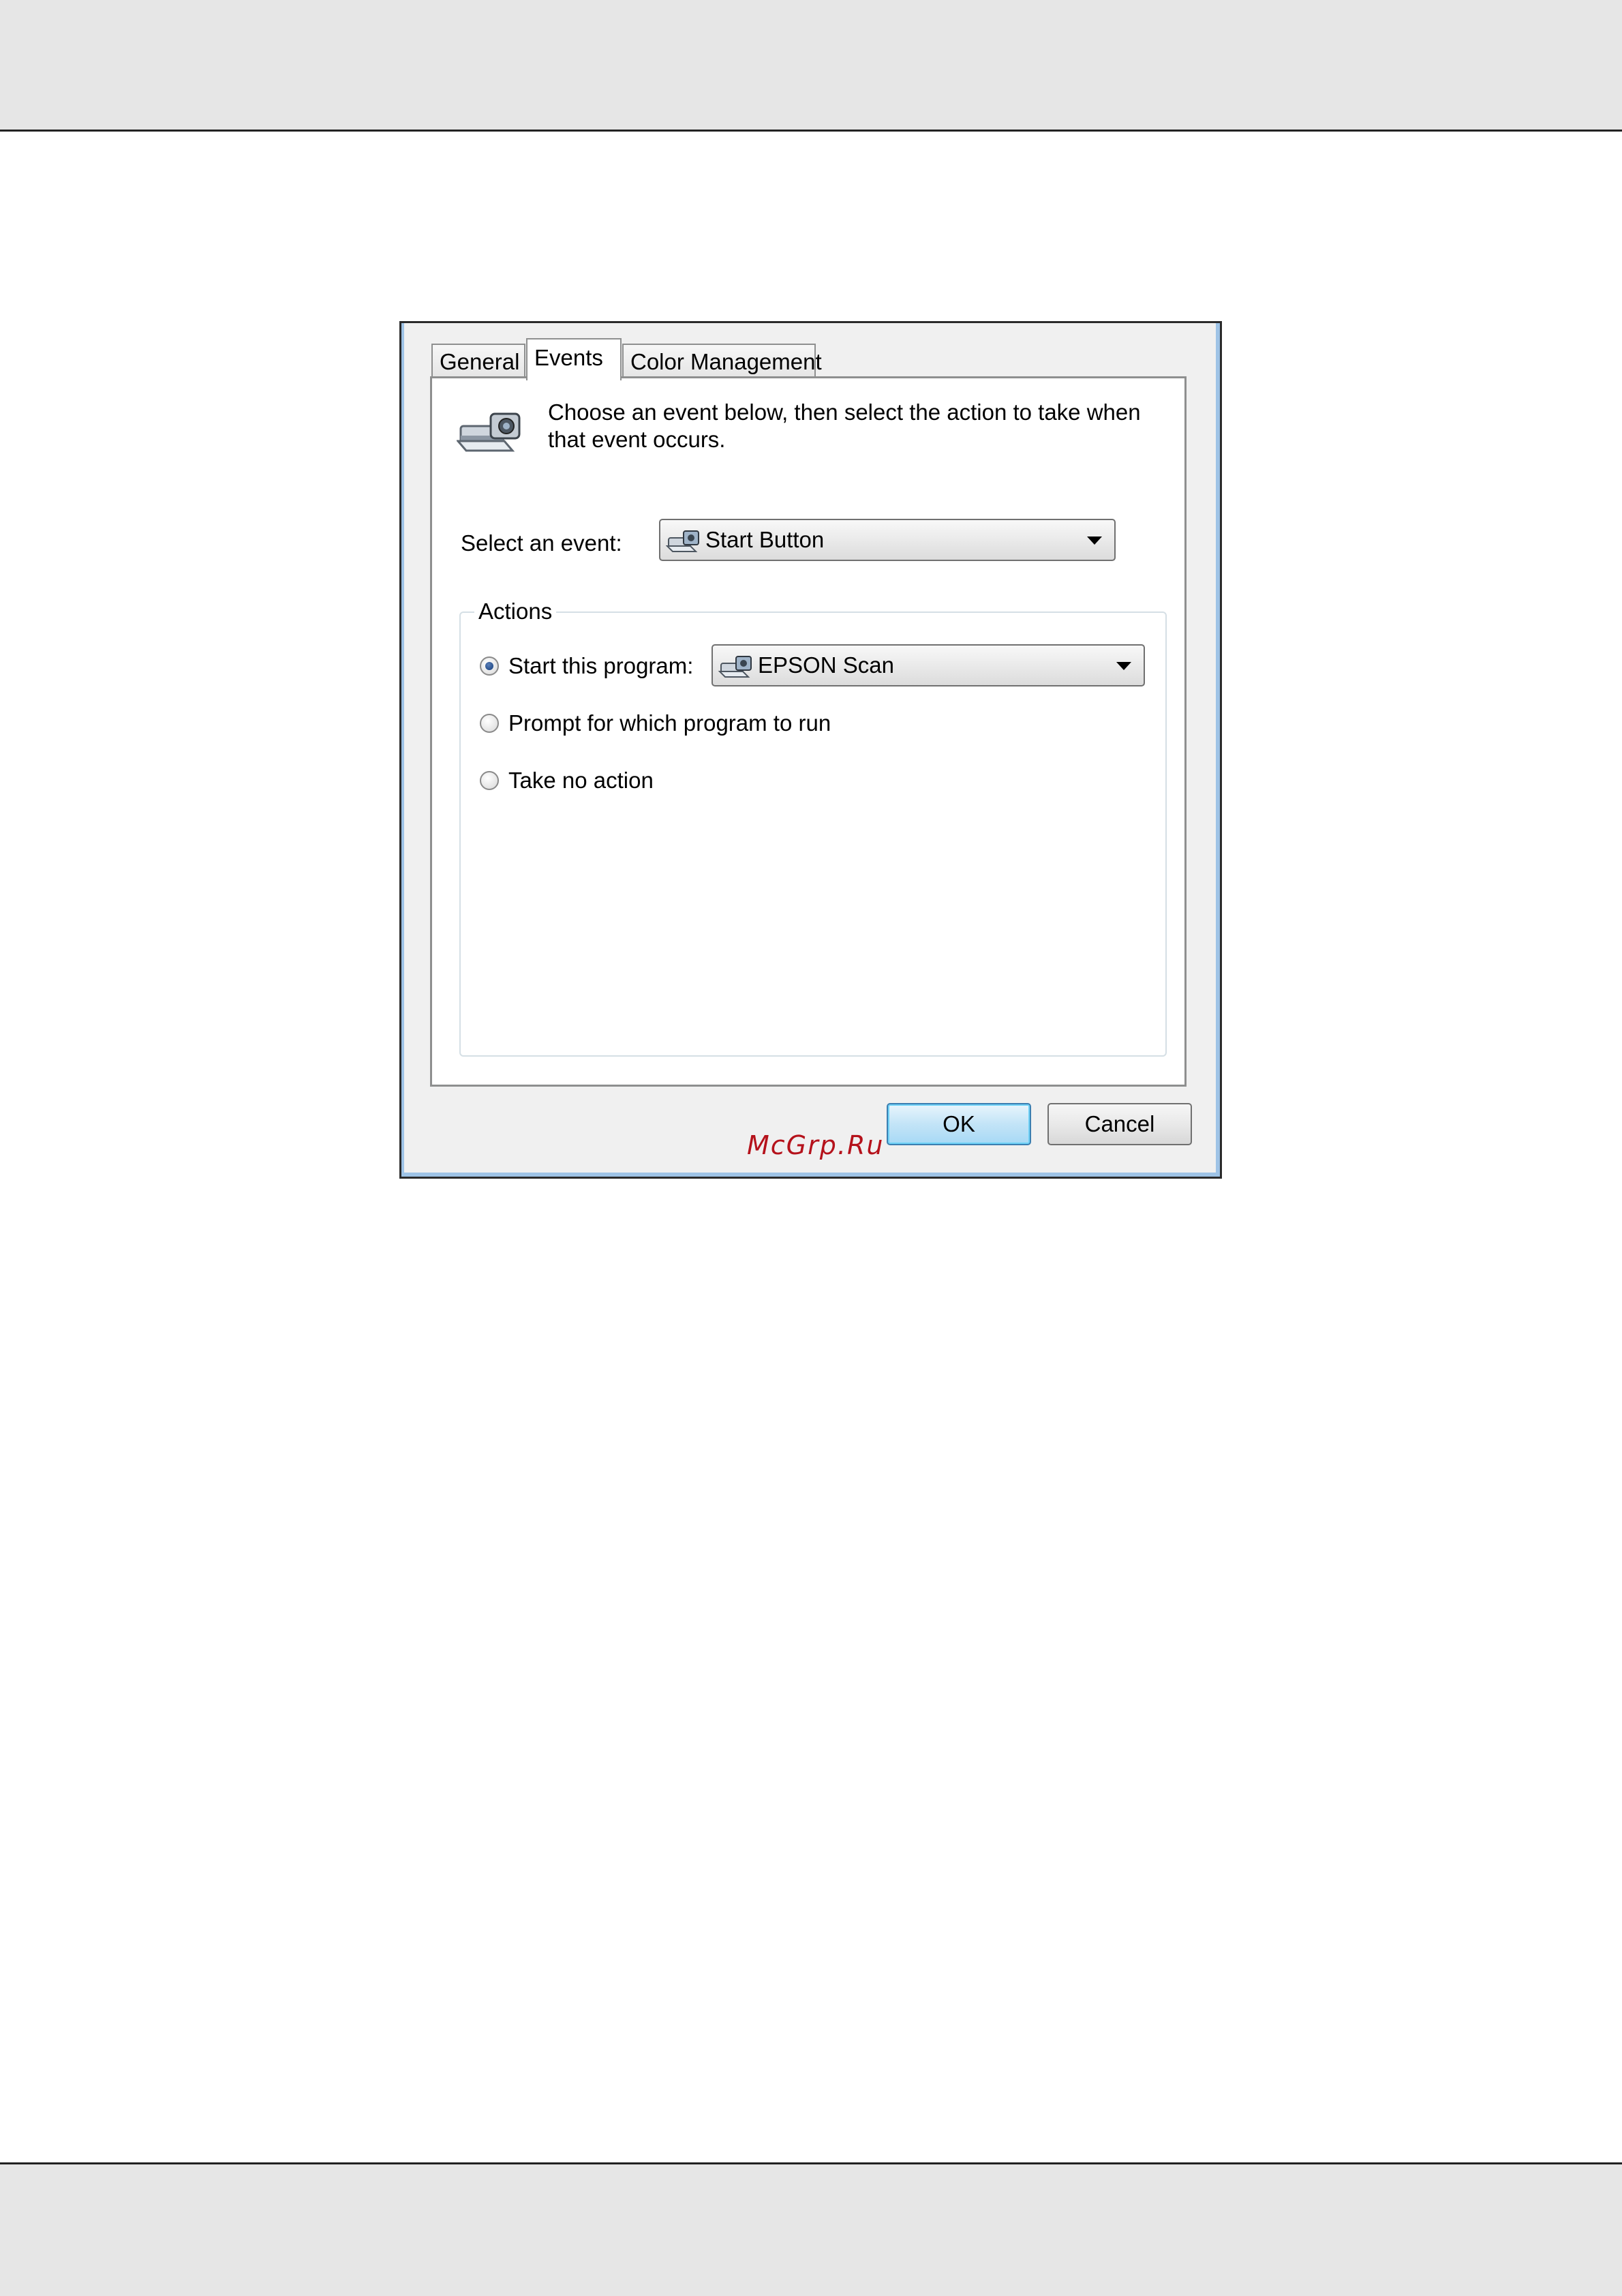  What do you see at coordinates (811, 2229) in the screenshot?
I see `page-footer-band` at bounding box center [811, 2229].